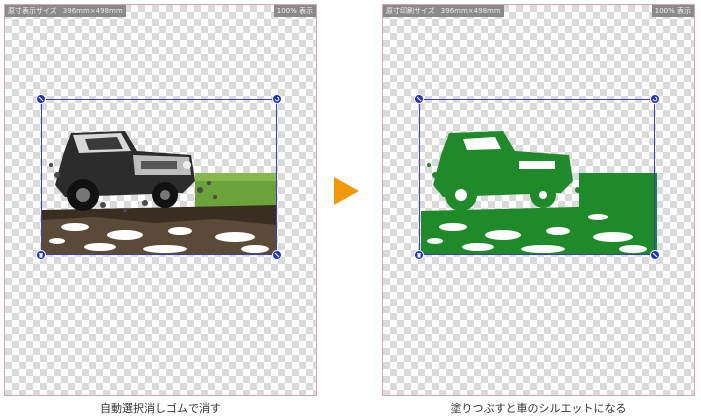  What do you see at coordinates (160, 408) in the screenshot?
I see `caption-left: 自動選択消しゴムで消す` at bounding box center [160, 408].